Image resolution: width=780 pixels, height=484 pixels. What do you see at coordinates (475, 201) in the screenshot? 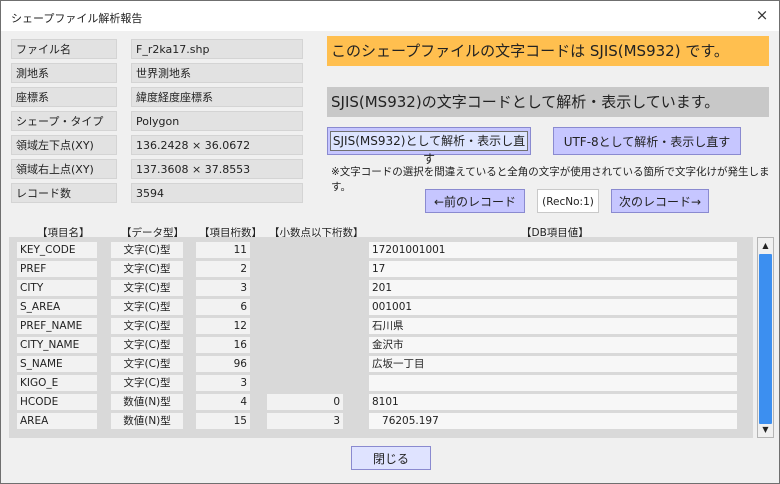
I see `prev-record-button: ←前のレコード` at bounding box center [475, 201].